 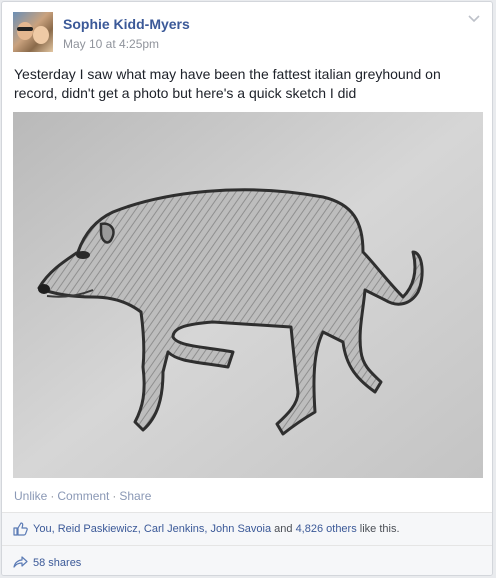 What do you see at coordinates (30, 496) in the screenshot?
I see `unlike-link: Unlike` at bounding box center [30, 496].